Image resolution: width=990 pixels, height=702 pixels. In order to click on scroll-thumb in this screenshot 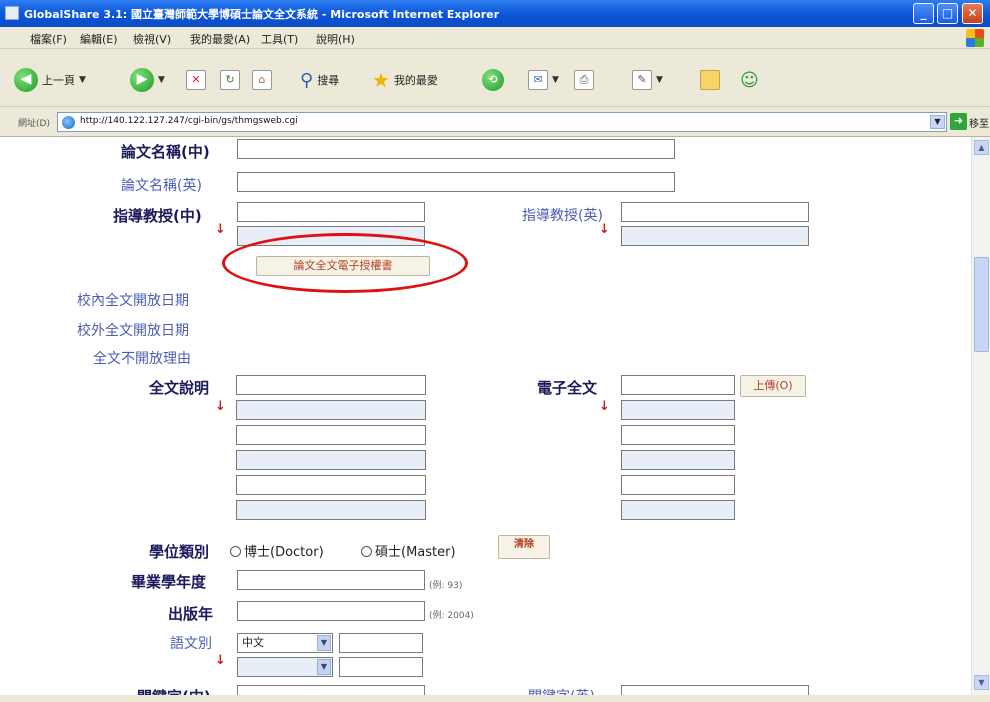, I will do `click(981, 304)`.